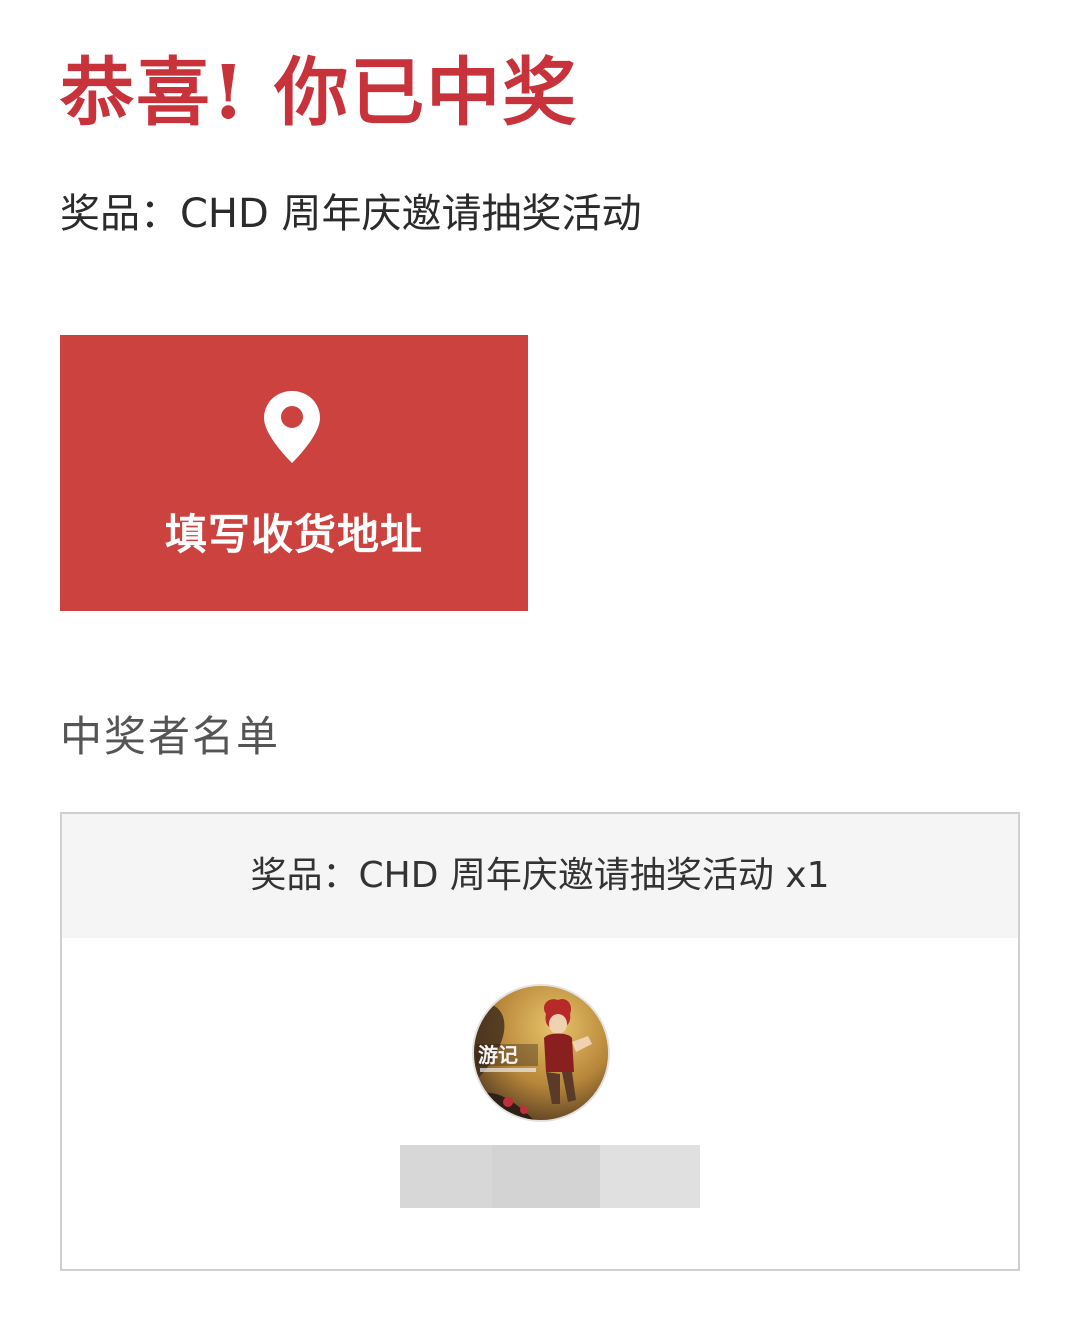 This screenshot has height=1330, width=1080. I want to click on fill-address-label: 填写收货地址, so click(293, 534).